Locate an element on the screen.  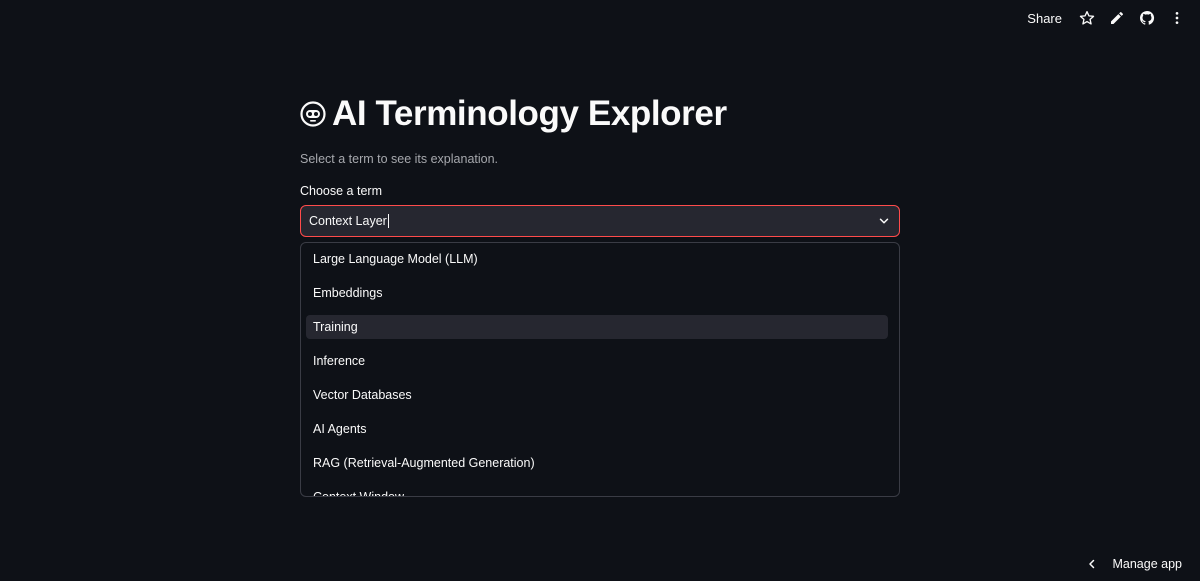
page-subtitle: Select a term to see its explanation. is located at coordinates (399, 159).